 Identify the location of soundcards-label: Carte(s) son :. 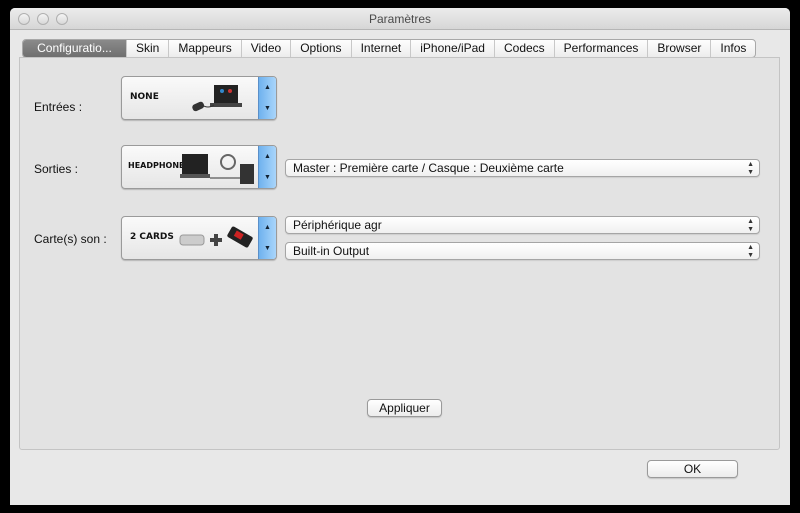
(70, 239).